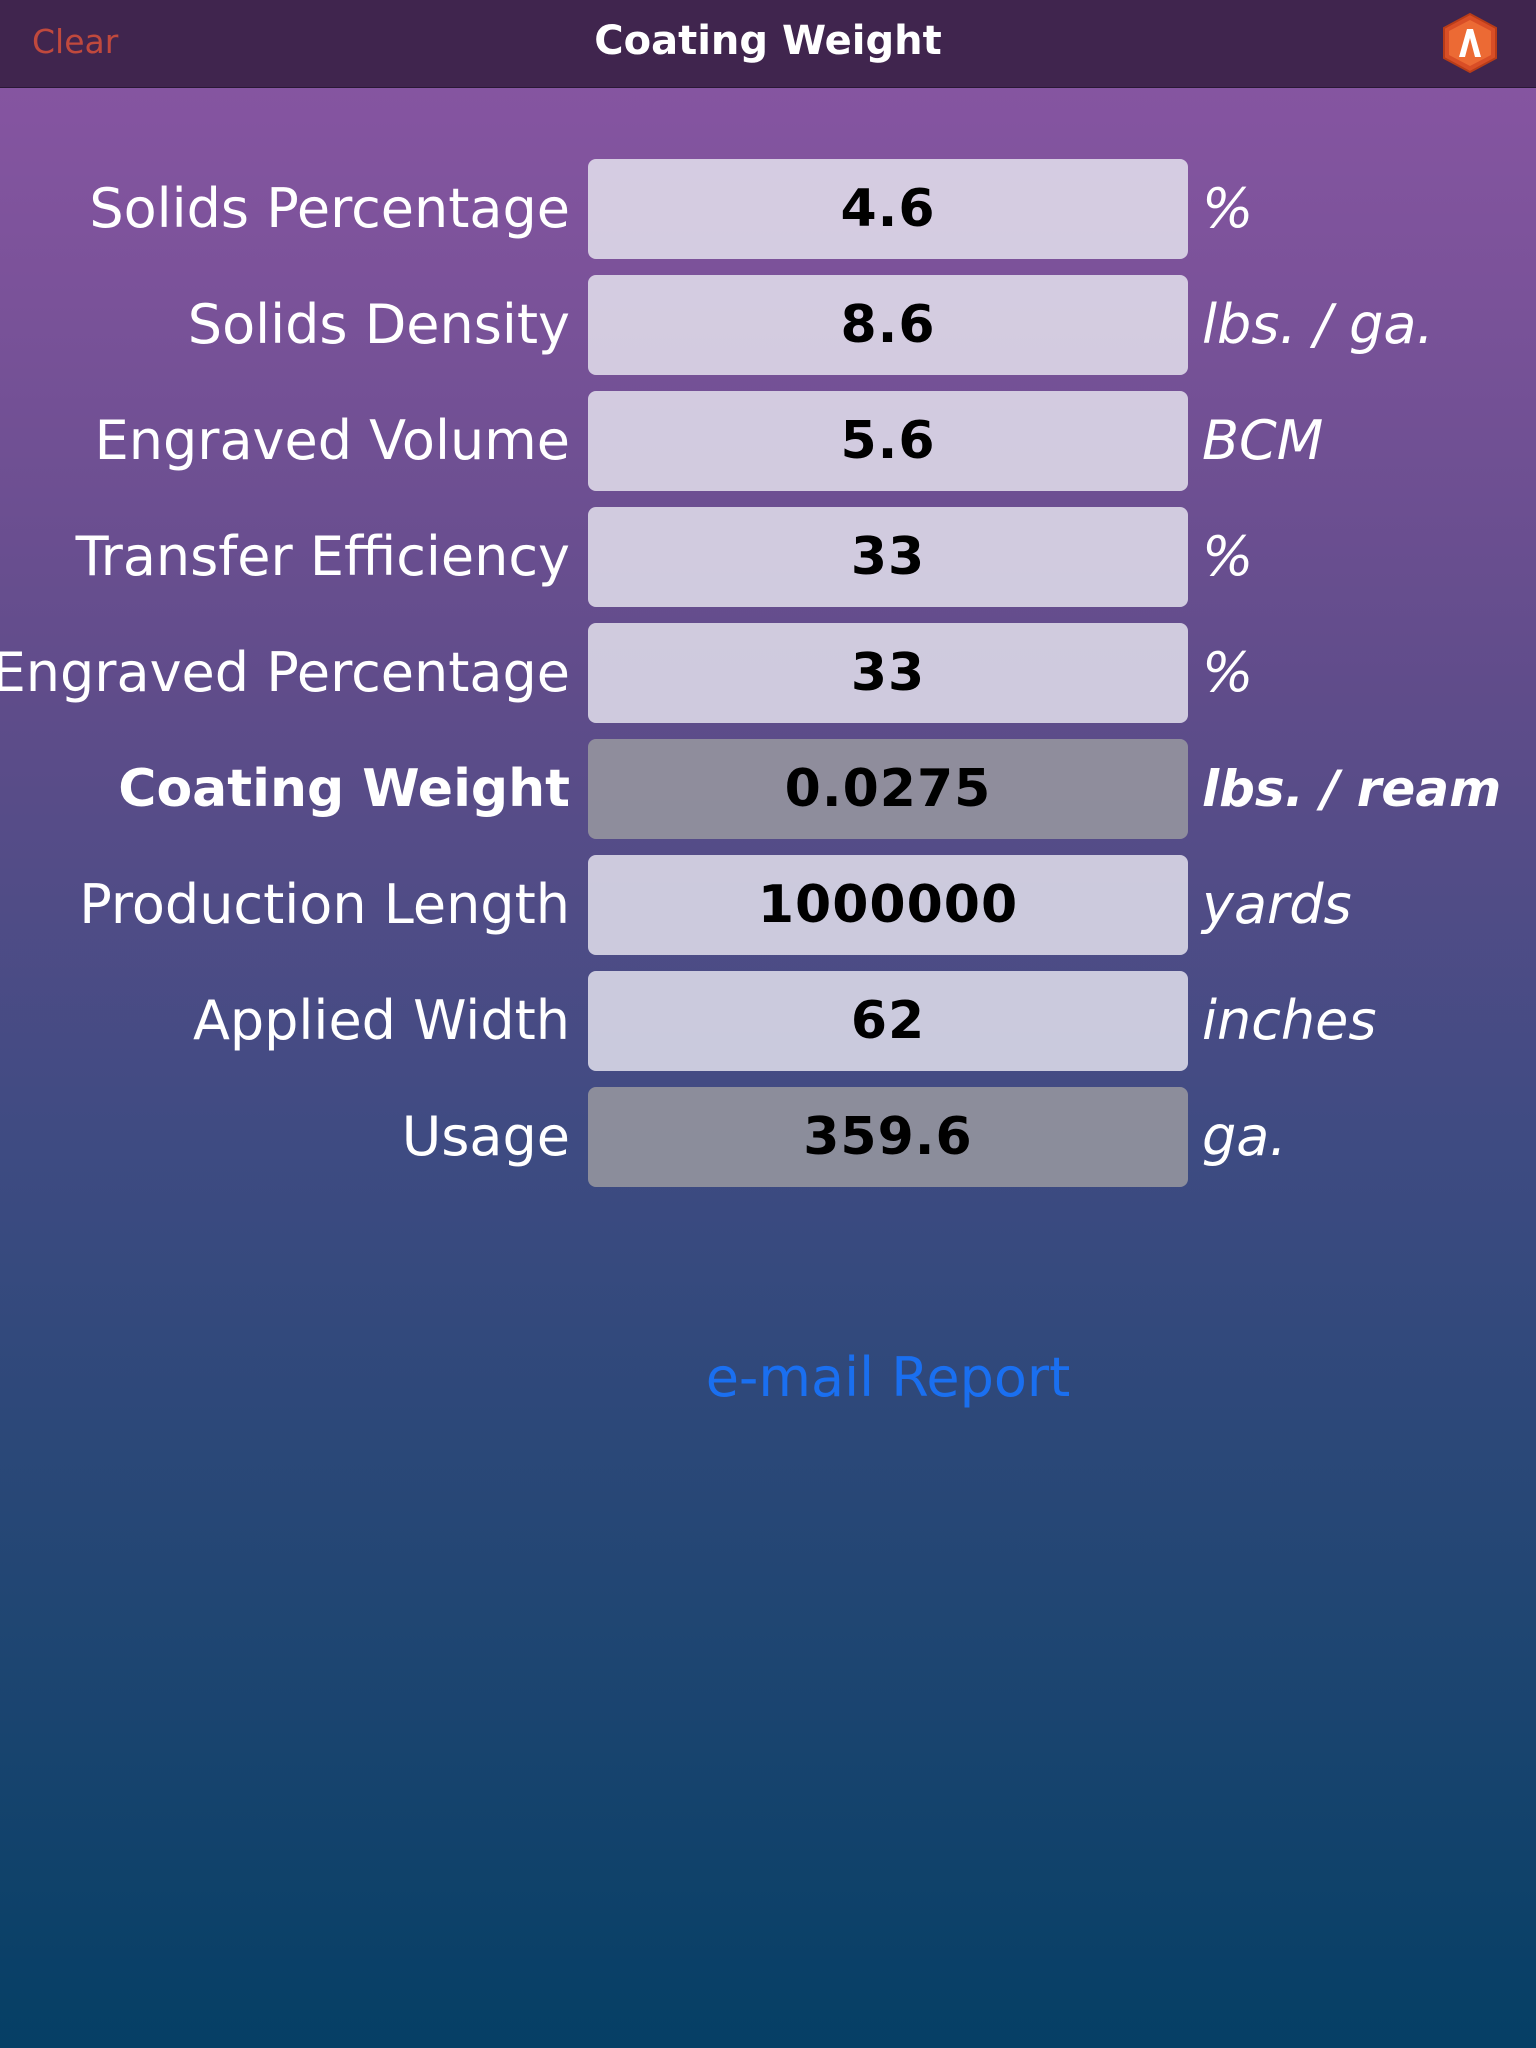  What do you see at coordinates (1470, 43) in the screenshot?
I see `app-logo-icon` at bounding box center [1470, 43].